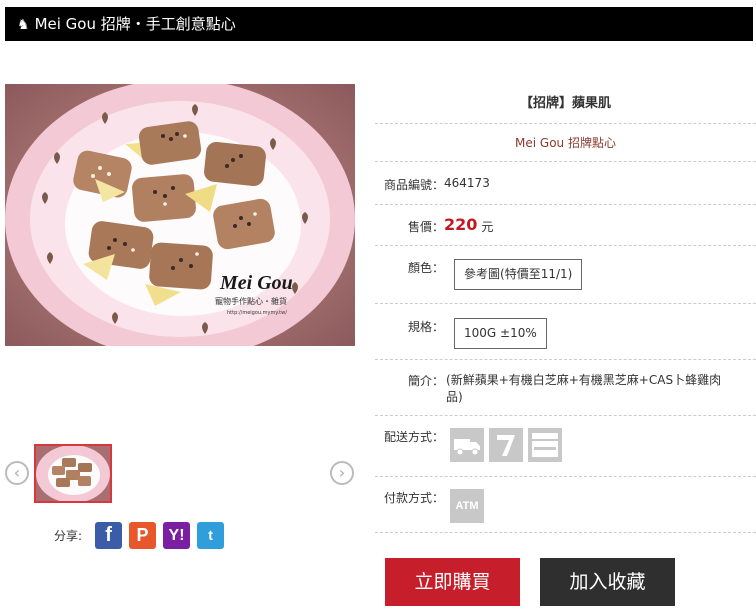 This screenshot has width=756, height=613. What do you see at coordinates (584, 388) in the screenshot?
I see `description-text: (新鮮蘋果+有機白芝麻+有機黑芝麻+CAS卜蜂雞肉品)` at bounding box center [584, 388].